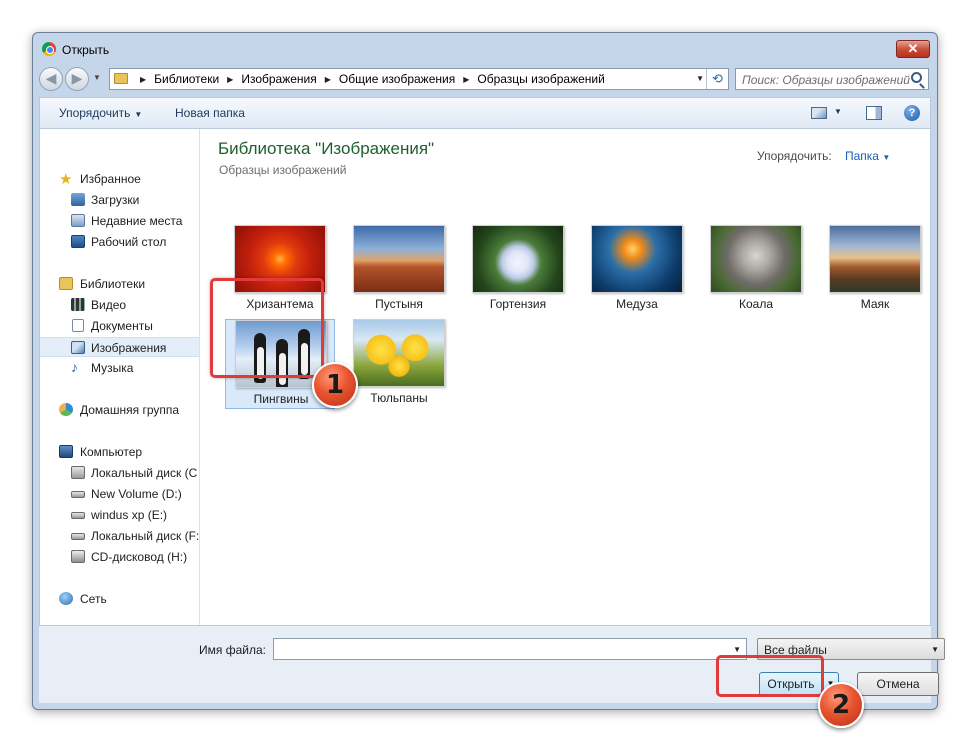 This screenshot has height=741, width=970. What do you see at coordinates (485, 48) in the screenshot?
I see `title-bar: Открыть ✕` at bounding box center [485, 48].